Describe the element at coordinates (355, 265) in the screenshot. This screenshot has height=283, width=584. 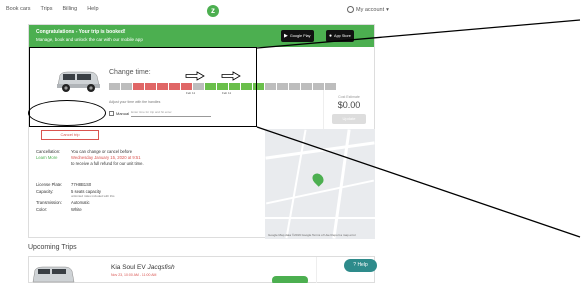
I see `help-icon: ?` at that location.